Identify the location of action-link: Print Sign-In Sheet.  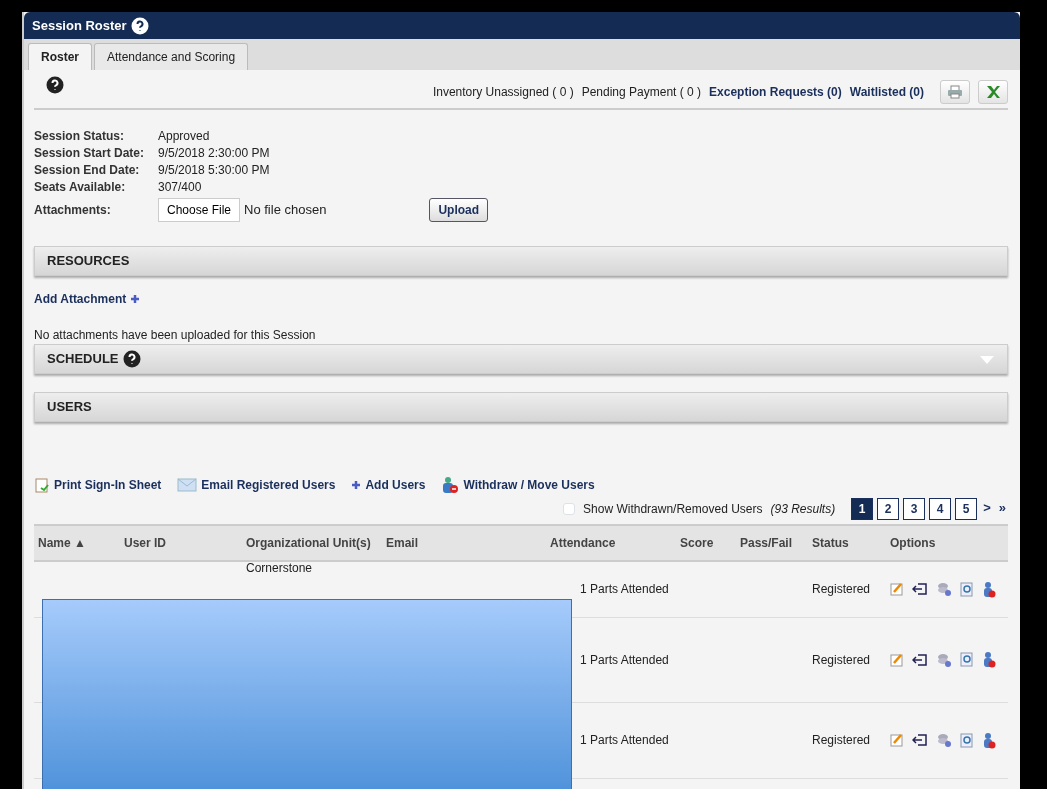
(108, 485).